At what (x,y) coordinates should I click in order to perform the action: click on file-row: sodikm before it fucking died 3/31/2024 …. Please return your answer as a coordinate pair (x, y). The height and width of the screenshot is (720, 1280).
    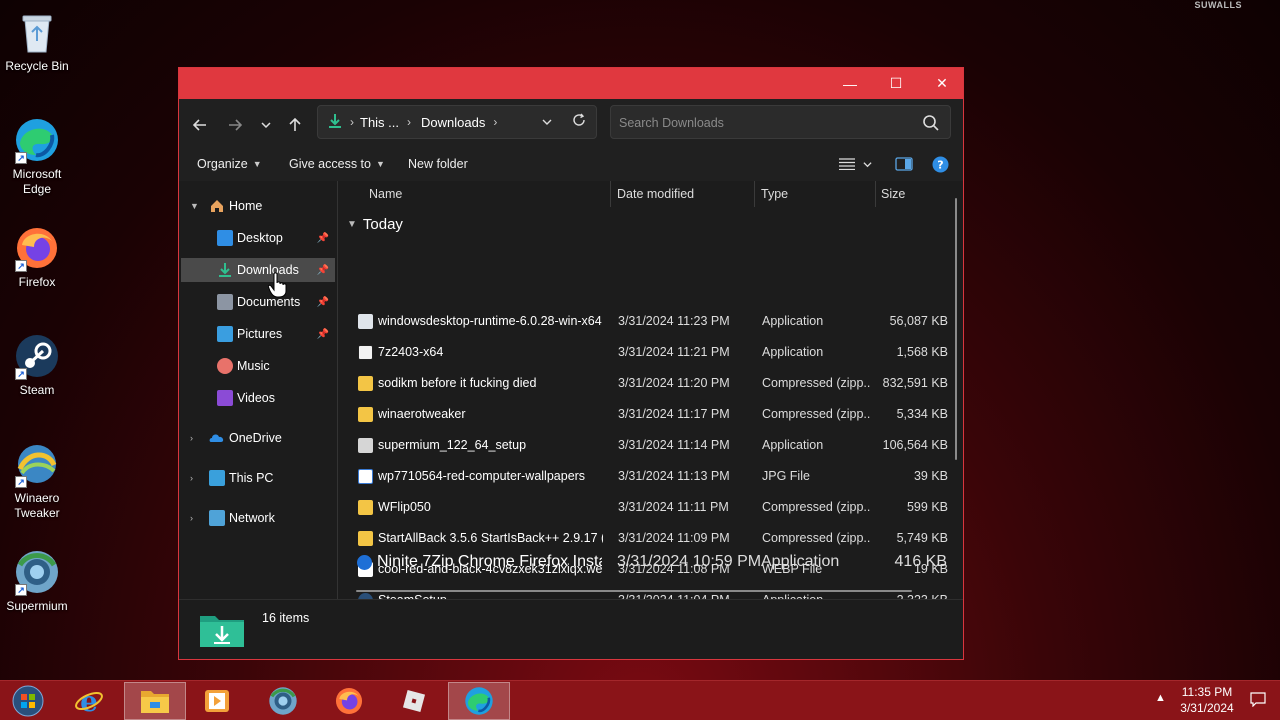
    Looking at the image, I should click on (645, 383).